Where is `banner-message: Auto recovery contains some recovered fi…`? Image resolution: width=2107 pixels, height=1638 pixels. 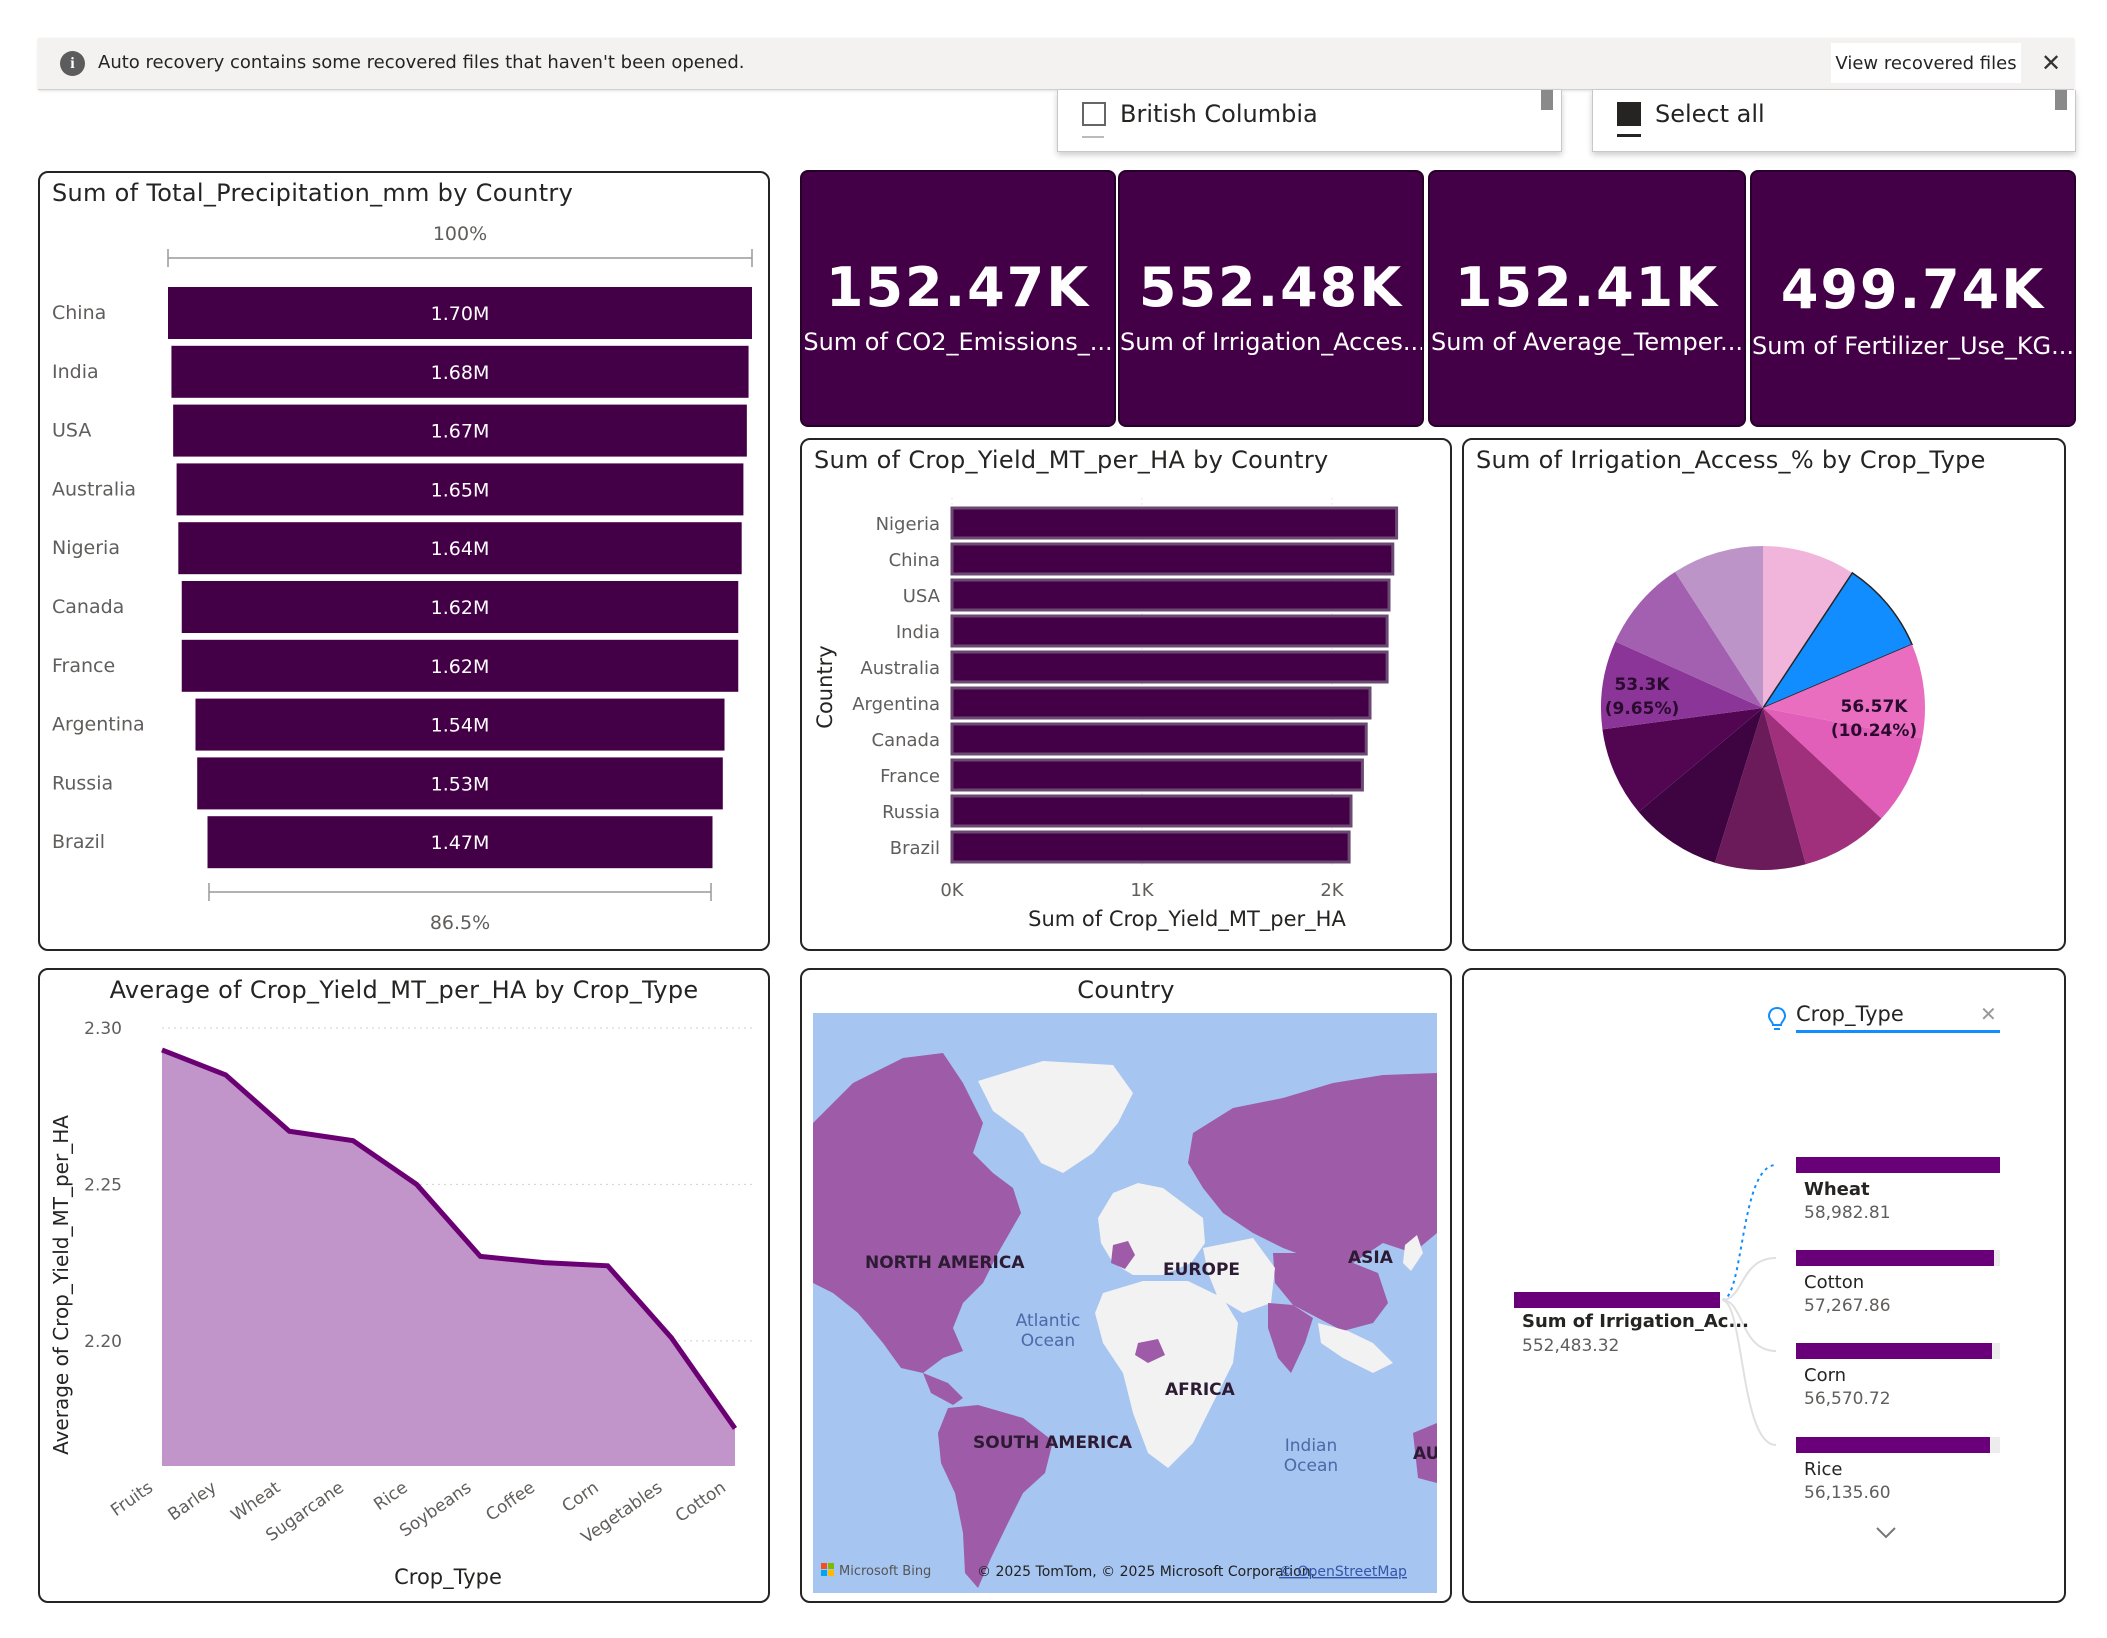 banner-message: Auto recovery contains some recovered fi… is located at coordinates (421, 62).